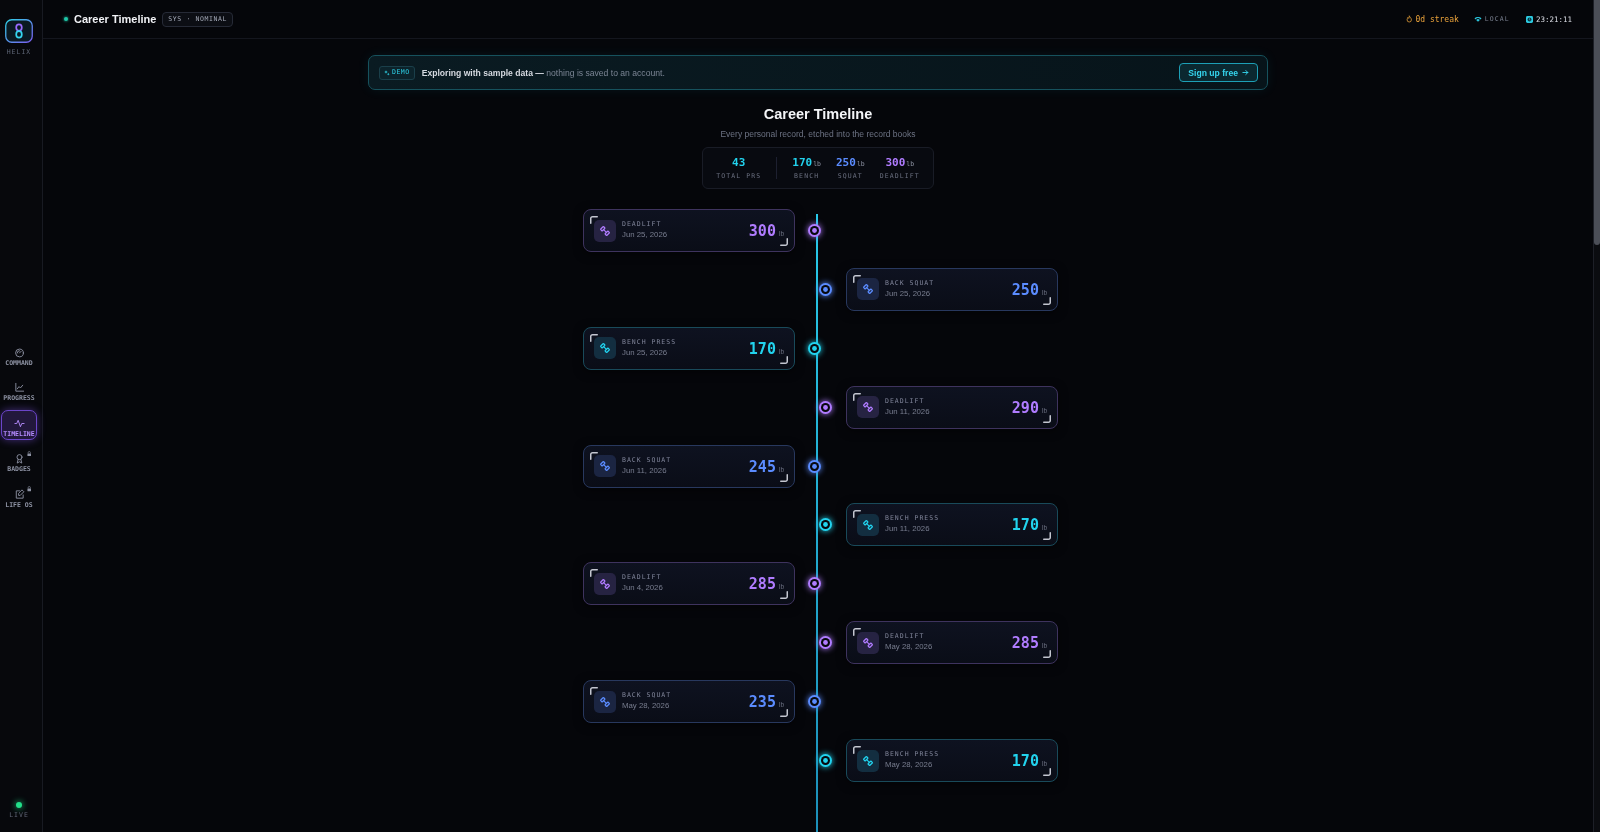  Describe the element at coordinates (739, 162) in the screenshot. I see `stat-value: 43` at that location.